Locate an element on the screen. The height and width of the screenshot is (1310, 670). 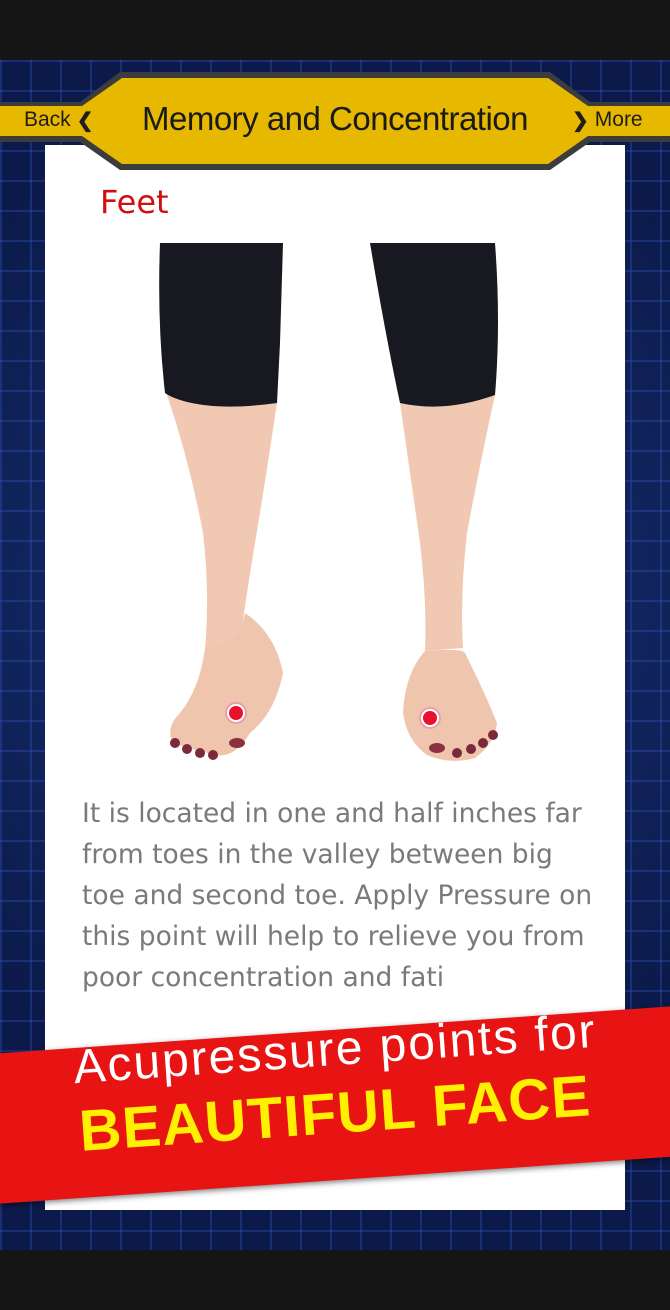
more-button: ❯ More is located at coordinates (621, 120).